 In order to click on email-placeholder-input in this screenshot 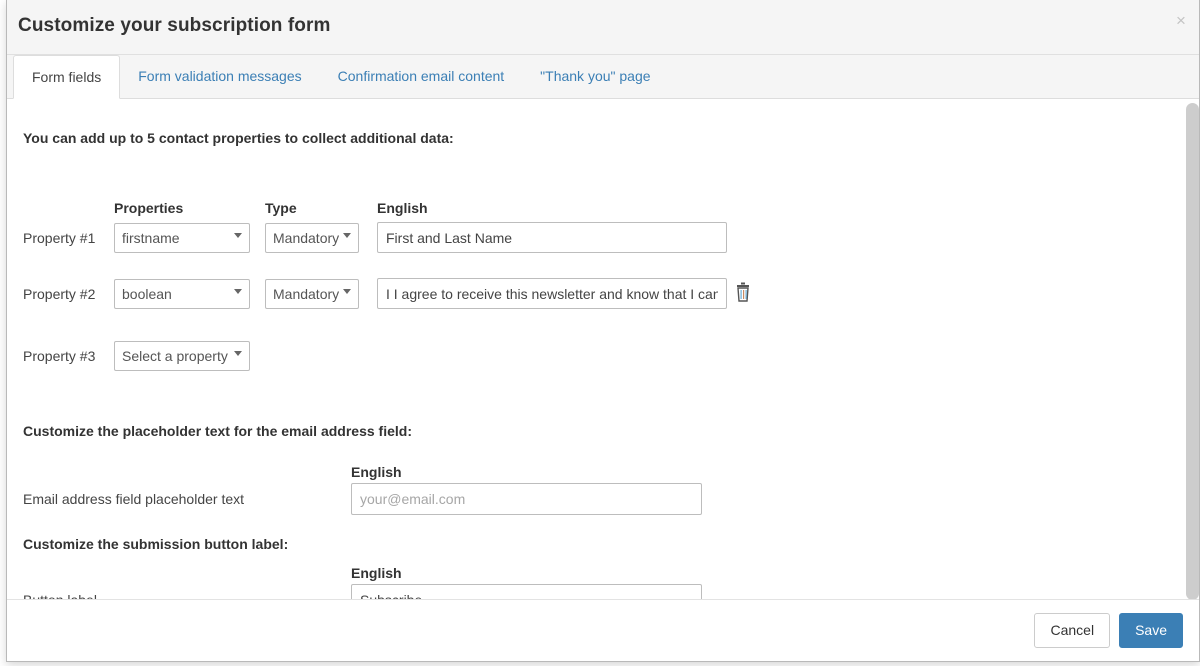, I will do `click(526, 499)`.